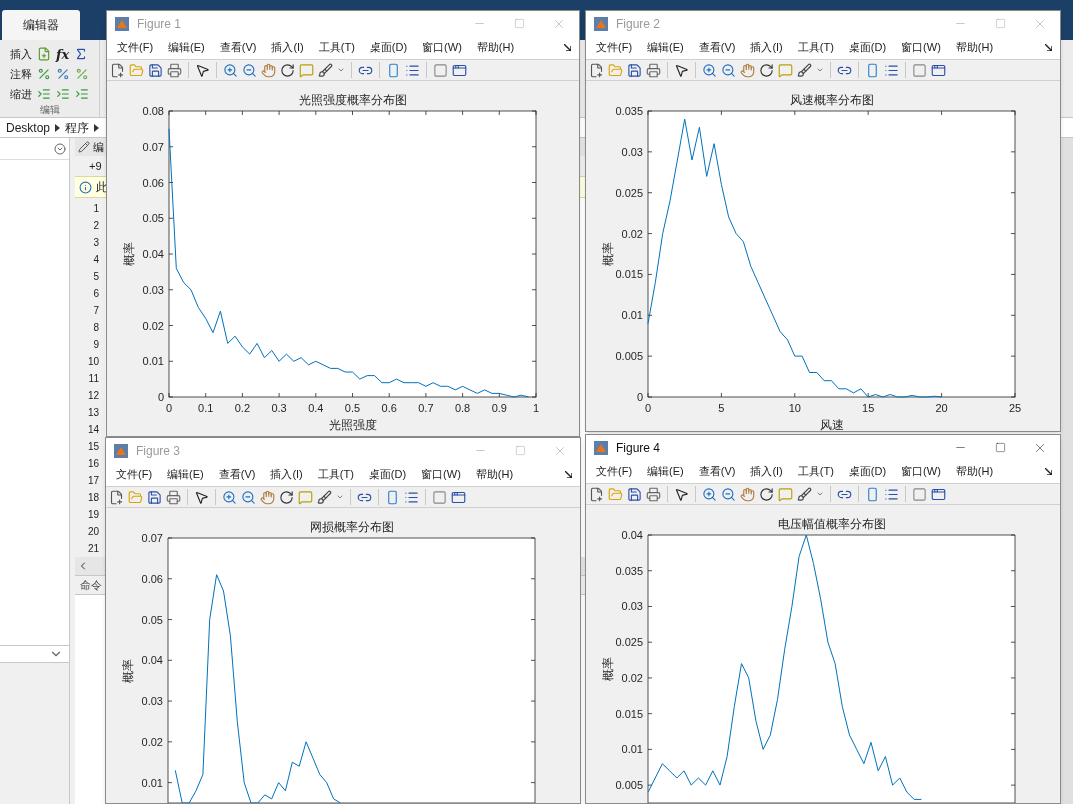 The image size is (1073, 804). What do you see at coordinates (21, 94) in the screenshot?
I see `tool-button: 缩进` at bounding box center [21, 94].